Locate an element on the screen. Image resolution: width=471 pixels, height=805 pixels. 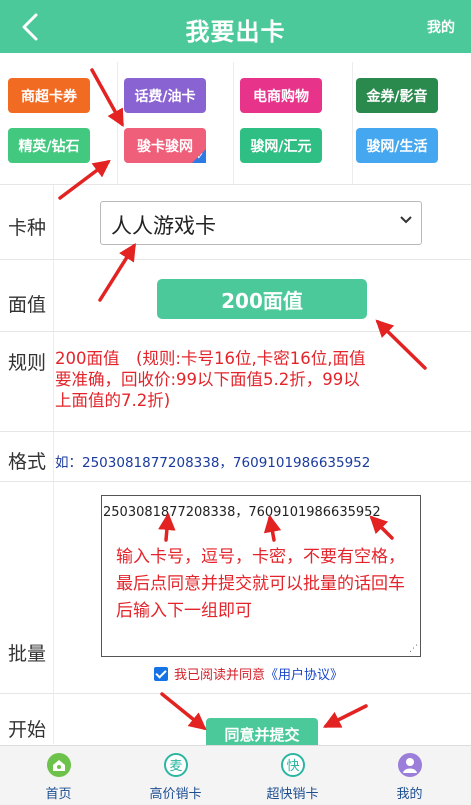
sell-icon: 麦 is located at coordinates (176, 765).